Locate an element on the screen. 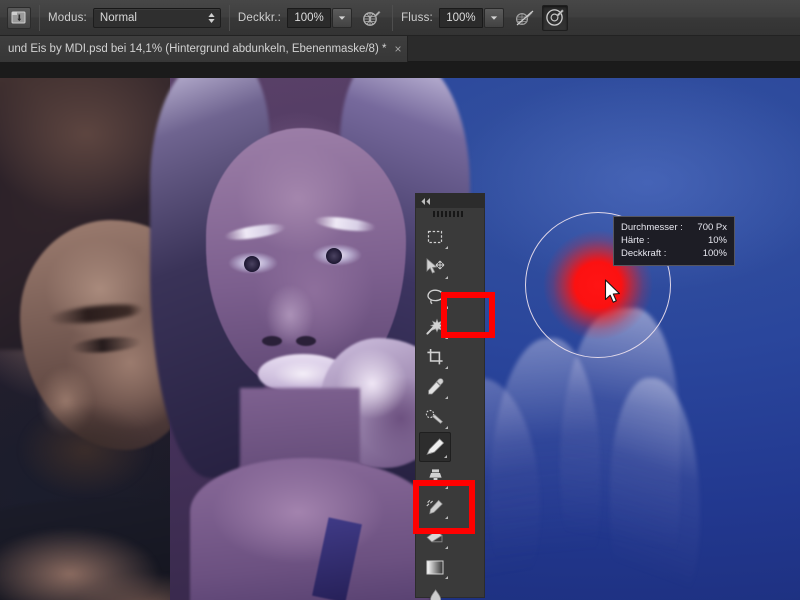  flow-value: 100% is located at coordinates (461, 17).